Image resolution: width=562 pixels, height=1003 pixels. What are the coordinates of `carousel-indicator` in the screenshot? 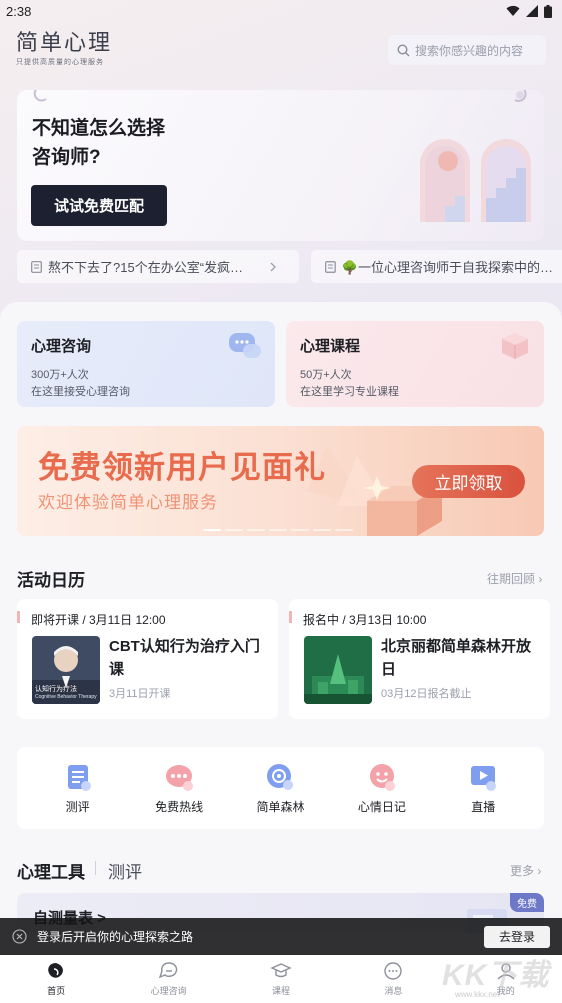 It's located at (278, 530).